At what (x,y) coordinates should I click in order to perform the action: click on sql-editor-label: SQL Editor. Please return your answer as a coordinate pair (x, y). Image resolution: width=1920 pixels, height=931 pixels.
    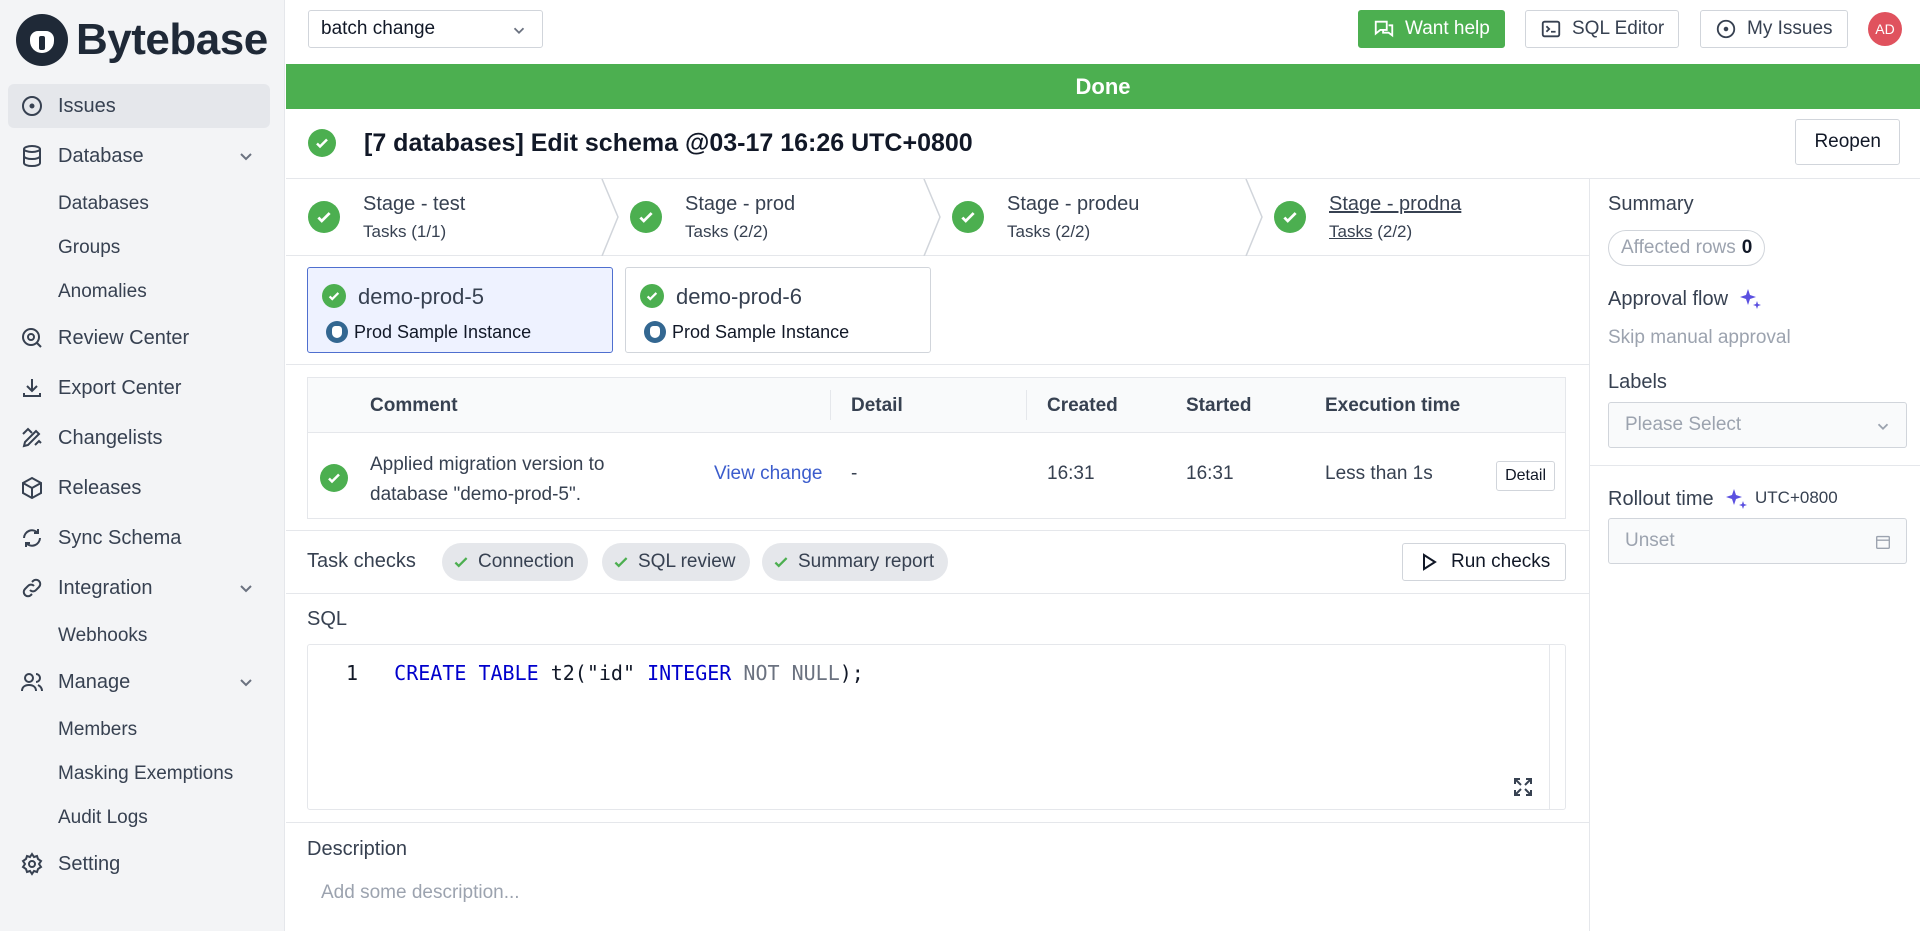
    Looking at the image, I should click on (1618, 28).